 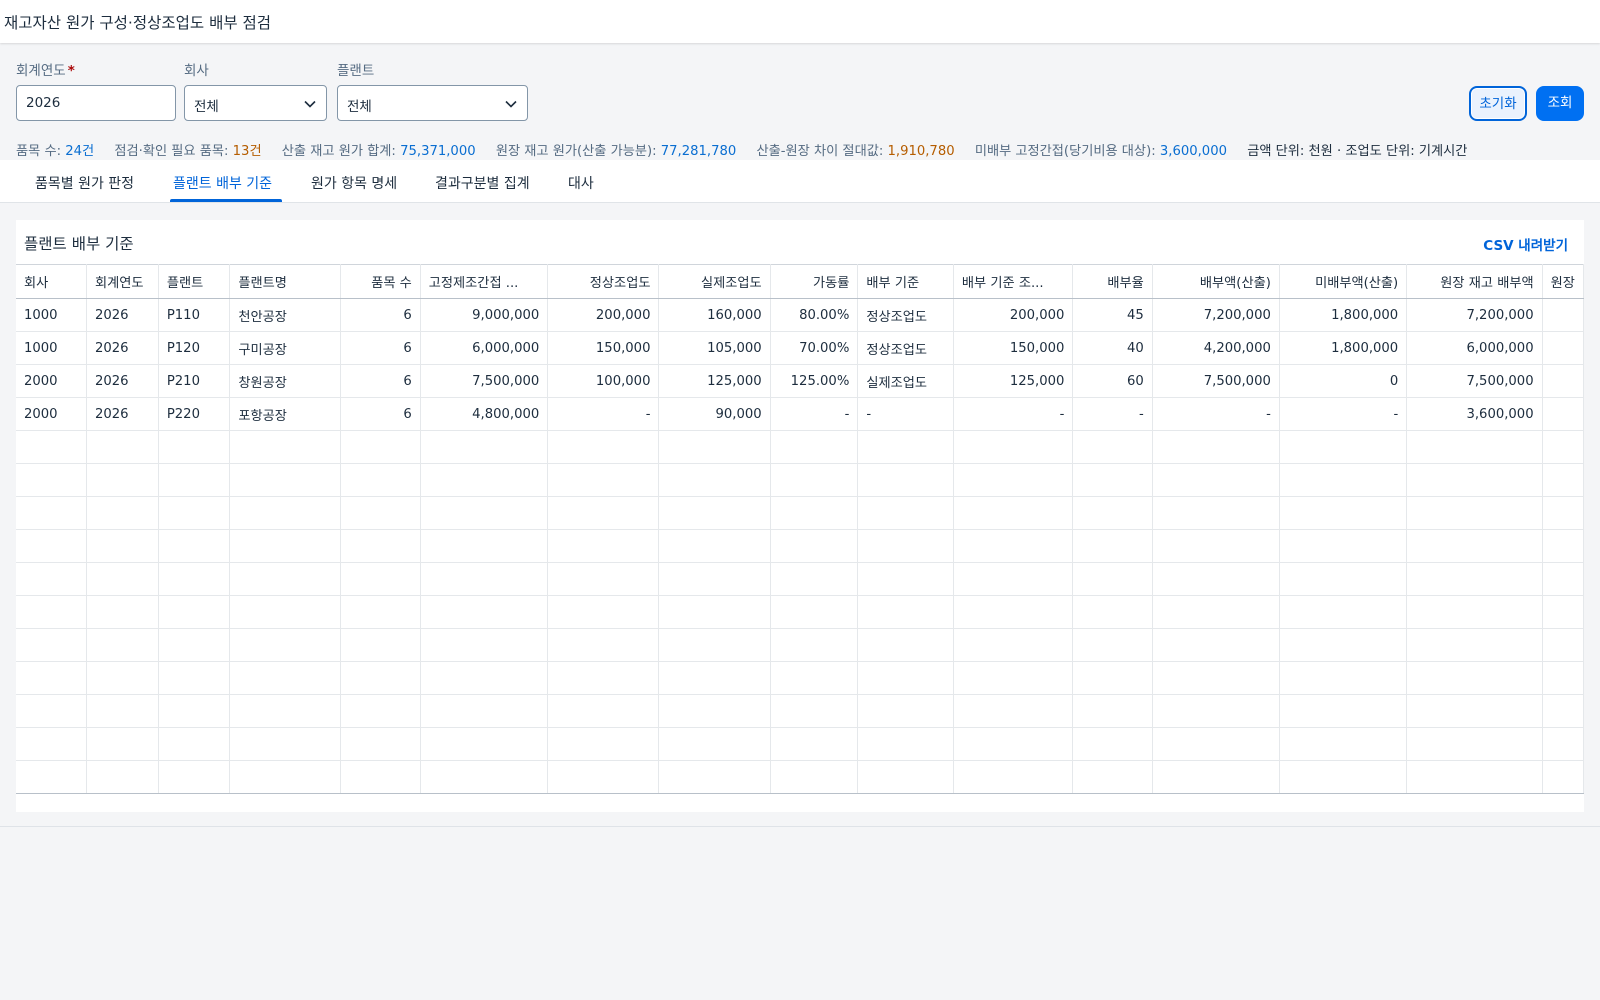 What do you see at coordinates (380, 281) in the screenshot?
I see `col-header-item-count: 품목 수` at bounding box center [380, 281].